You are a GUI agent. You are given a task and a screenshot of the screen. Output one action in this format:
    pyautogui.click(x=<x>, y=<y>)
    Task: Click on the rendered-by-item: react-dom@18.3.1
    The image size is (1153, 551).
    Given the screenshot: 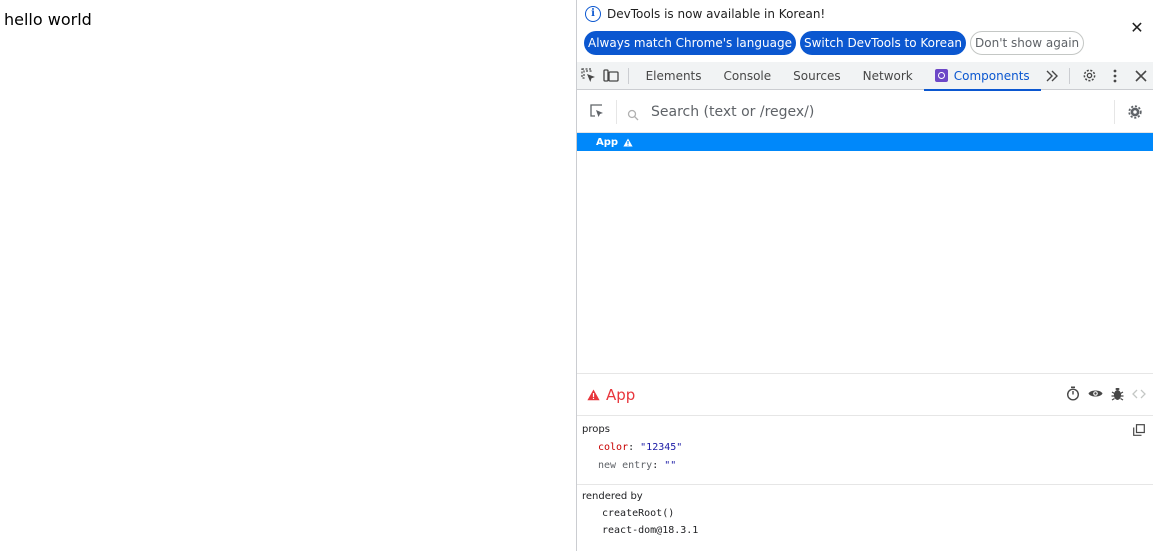 What is the action you would take?
    pyautogui.click(x=650, y=530)
    